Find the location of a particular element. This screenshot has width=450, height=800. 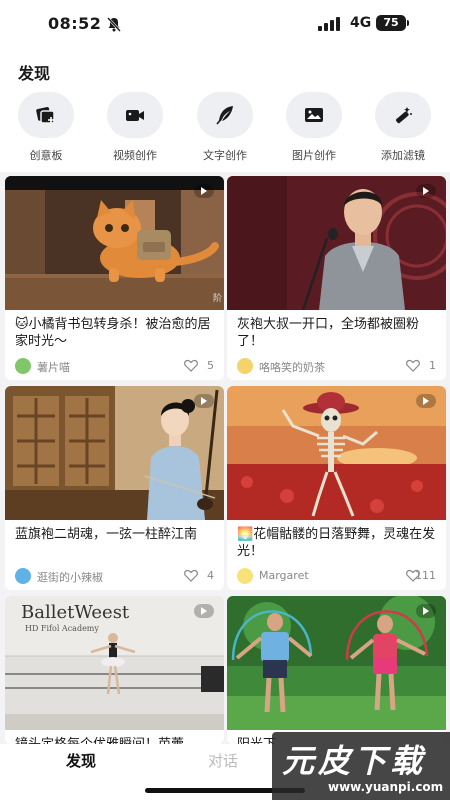

silent-bell-icon is located at coordinates (114, 24).